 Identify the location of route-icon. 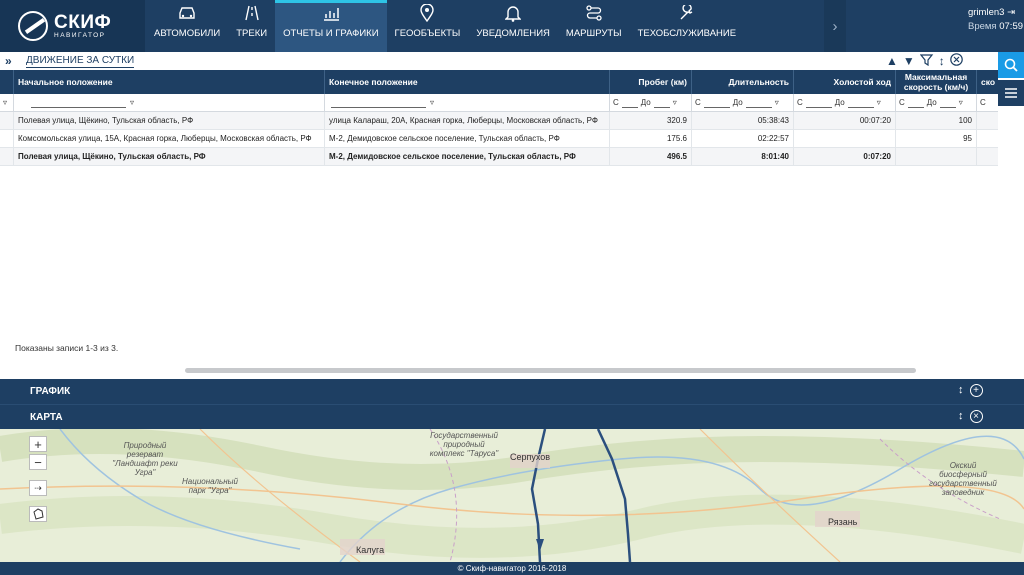
(594, 13).